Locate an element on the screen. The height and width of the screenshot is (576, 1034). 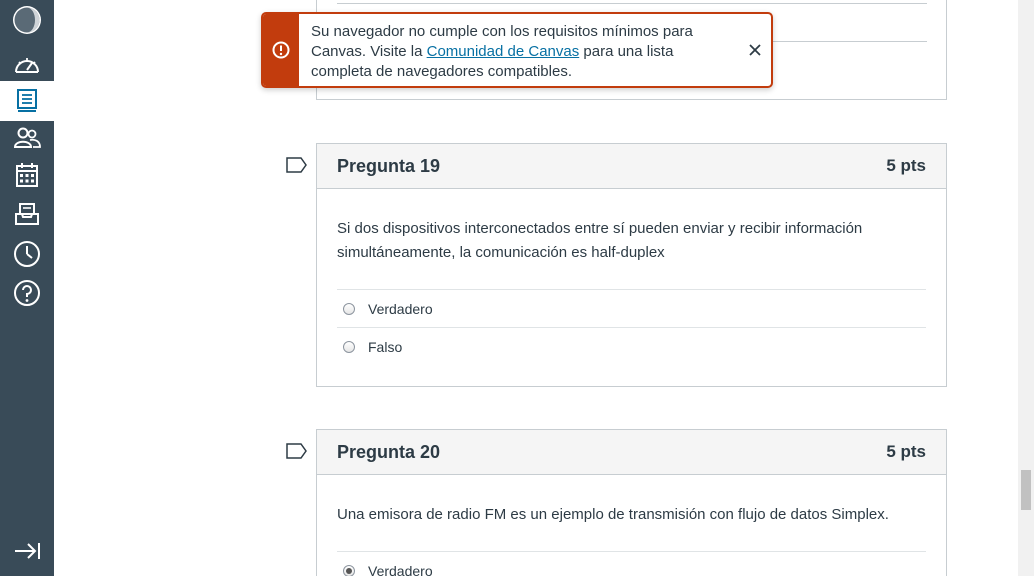
radio-button-selected is located at coordinates (349, 570).